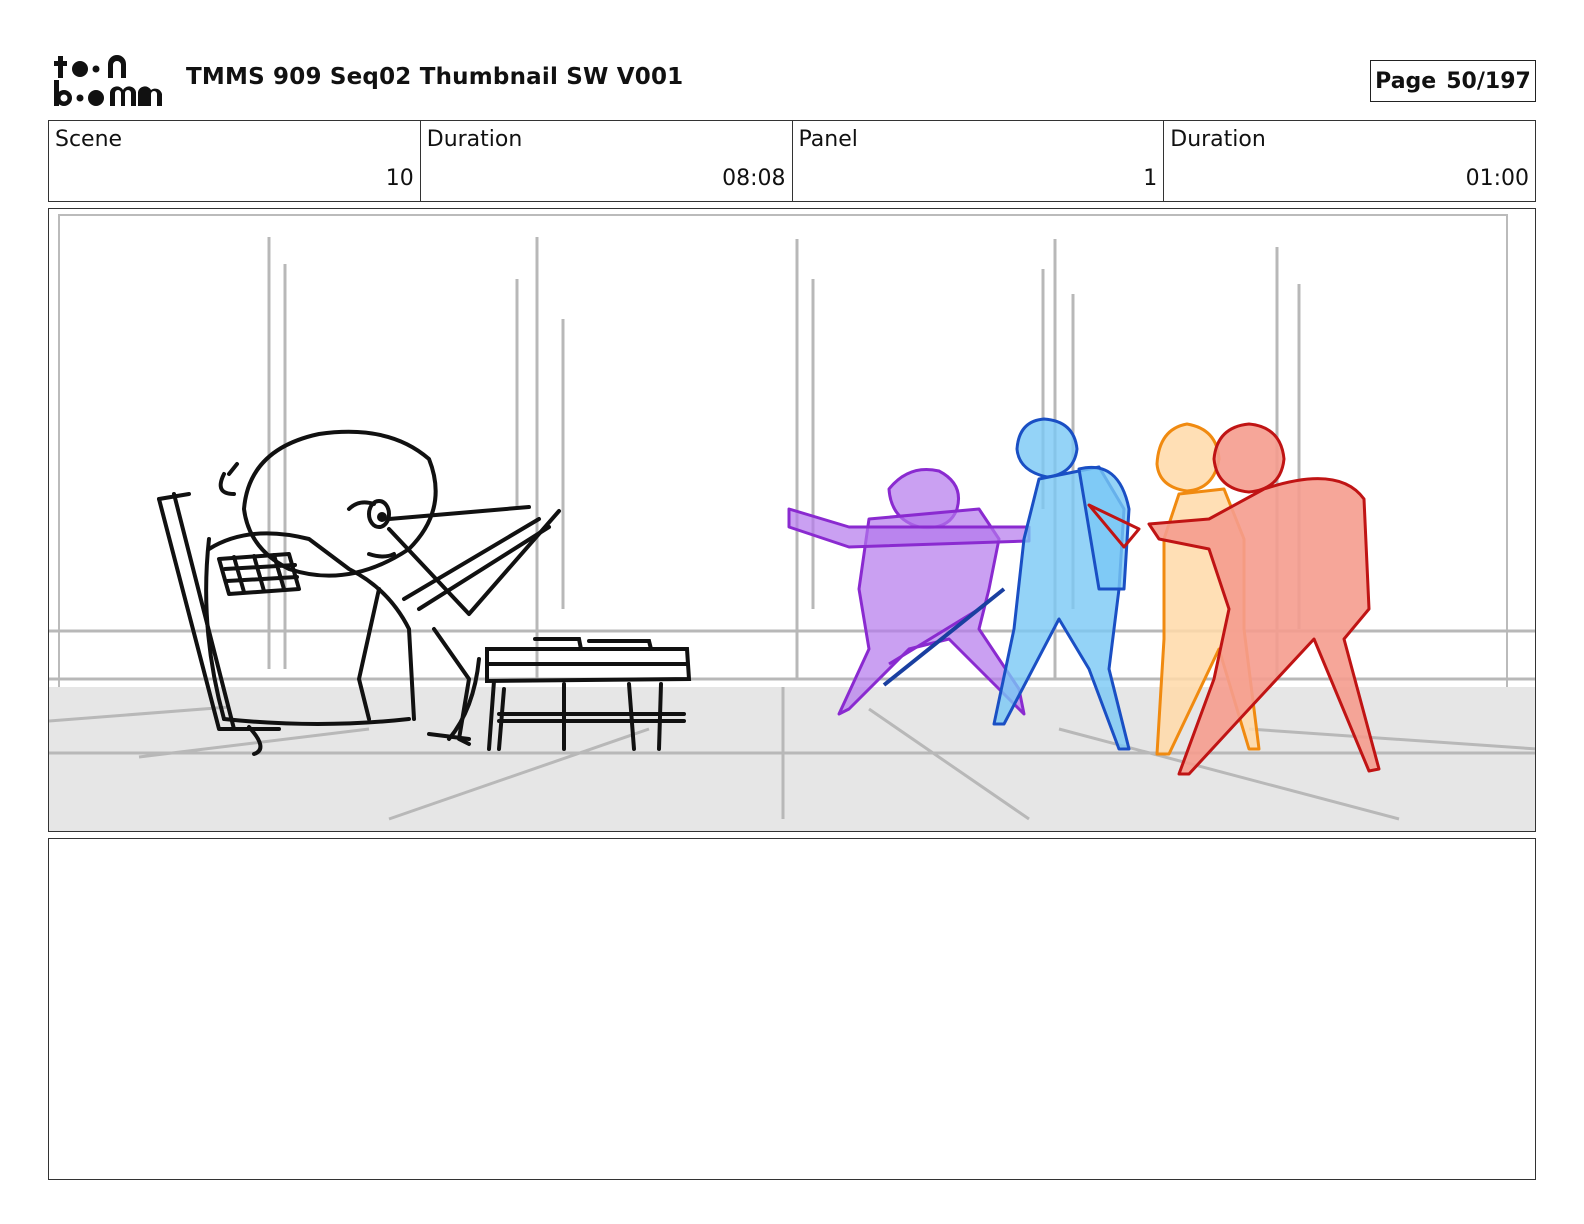 The width and height of the screenshot is (1584, 1224). What do you see at coordinates (754, 178) in the screenshot?
I see `scene-duration-value: 08:08` at bounding box center [754, 178].